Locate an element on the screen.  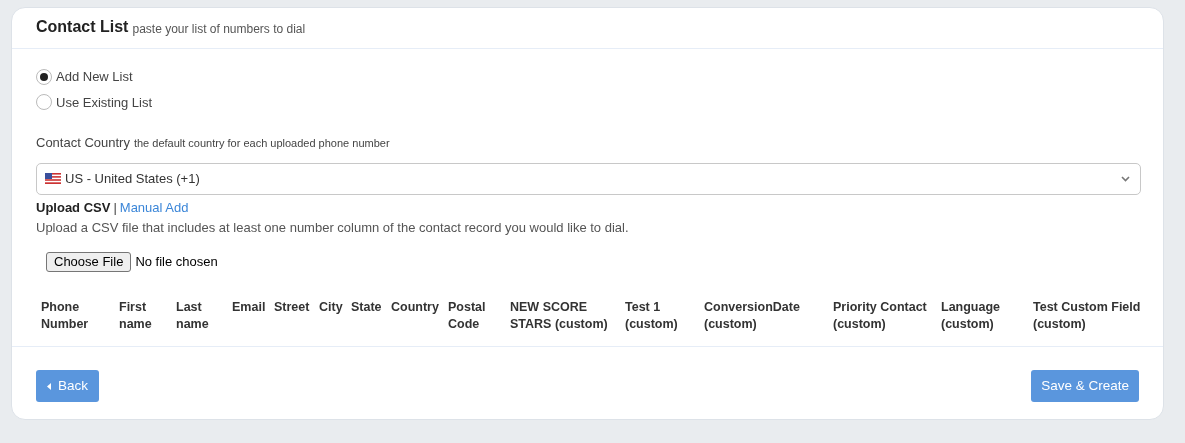
caret-left-icon is located at coordinates (49, 386).